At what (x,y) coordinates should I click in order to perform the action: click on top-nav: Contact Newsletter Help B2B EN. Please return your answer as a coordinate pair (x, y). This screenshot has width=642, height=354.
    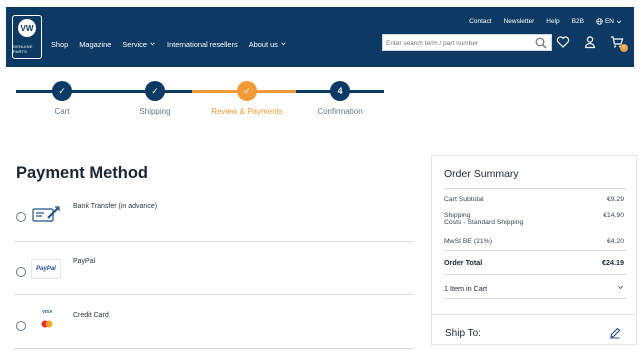
    Looking at the image, I should click on (545, 21).